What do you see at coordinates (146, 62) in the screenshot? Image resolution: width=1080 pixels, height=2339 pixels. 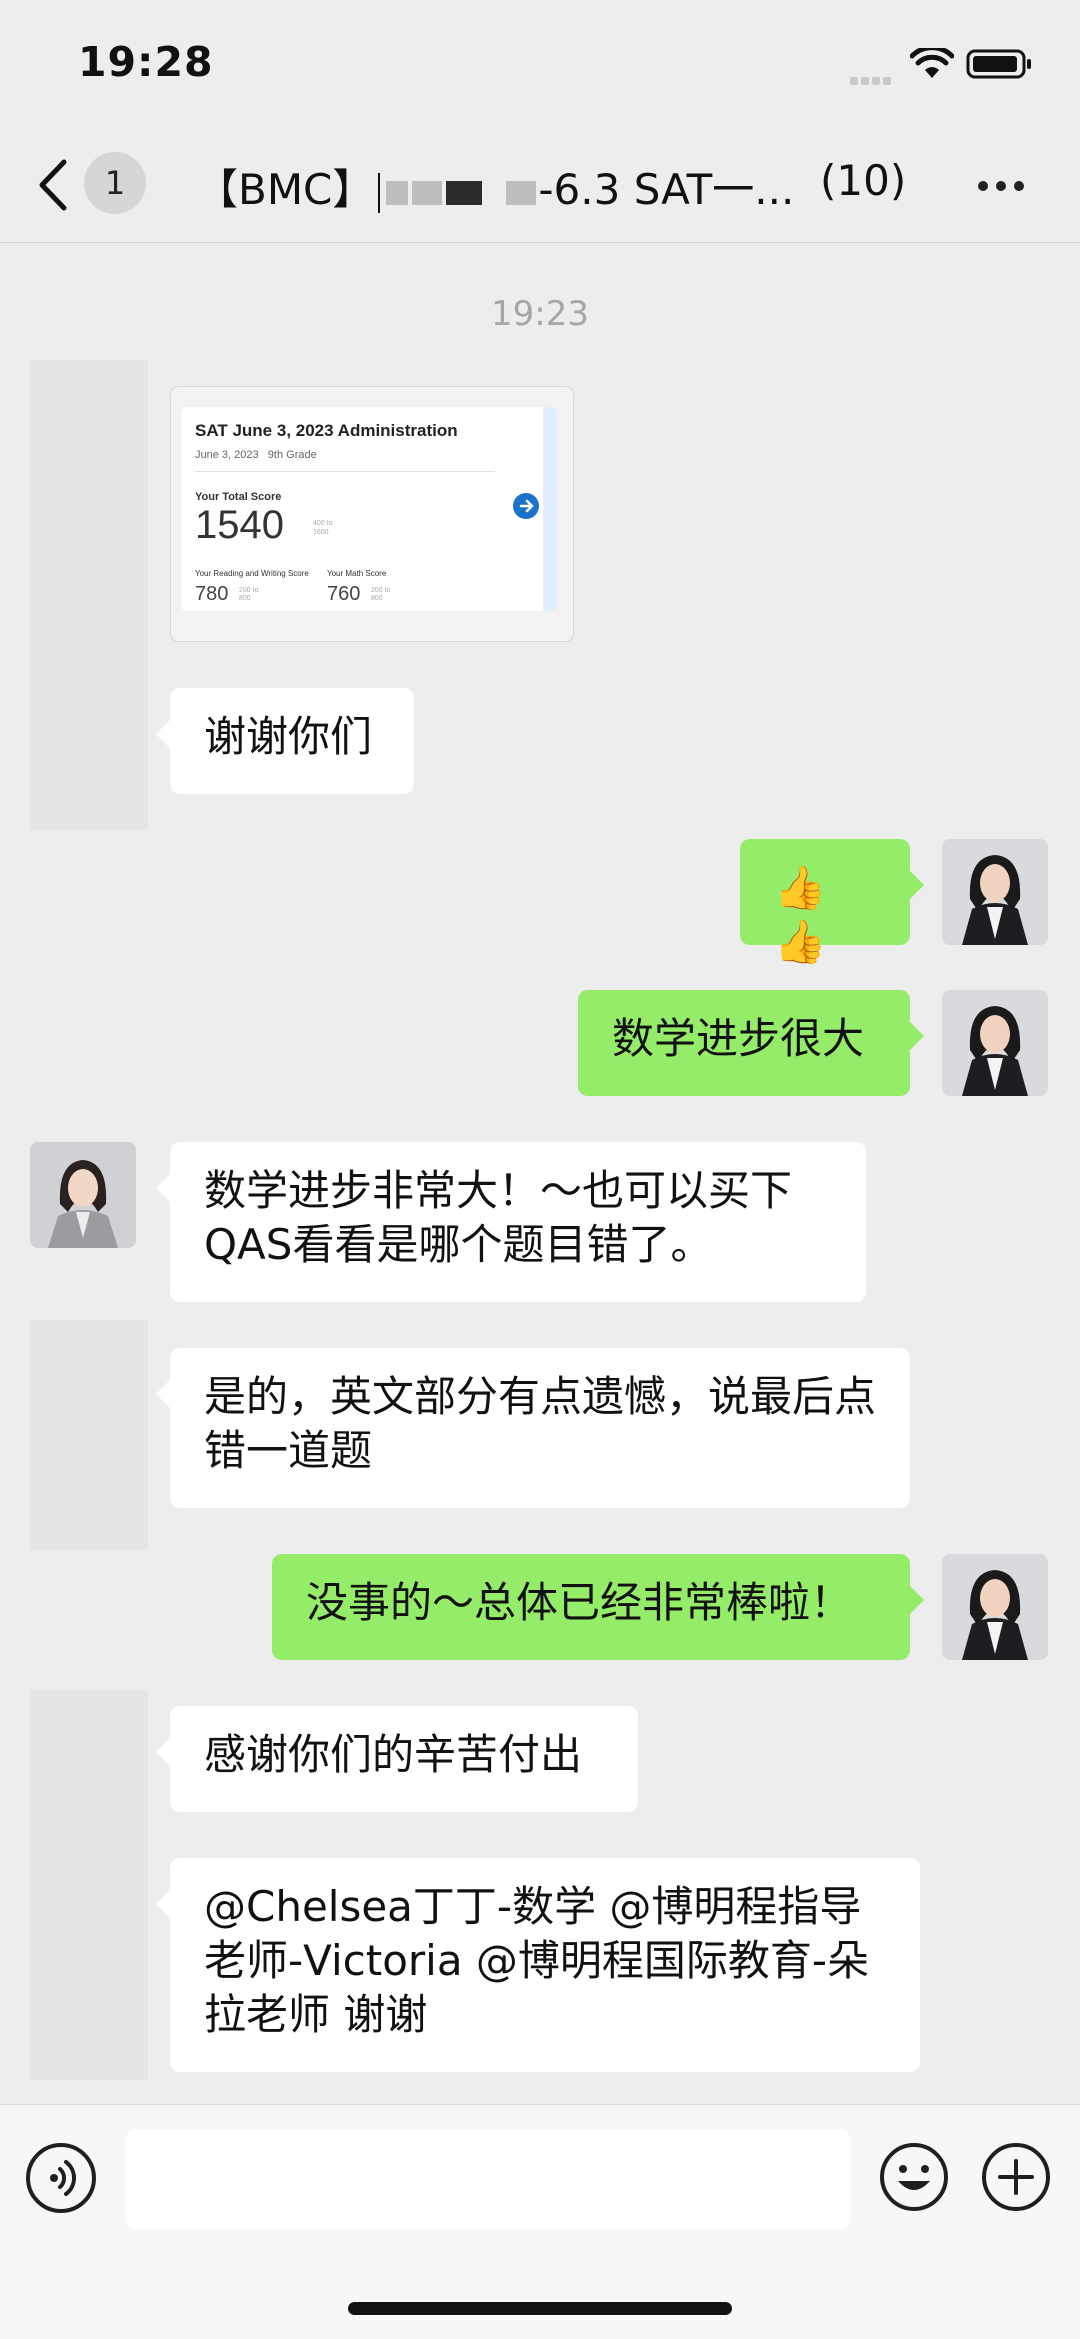 I see `status-time: 19:28` at bounding box center [146, 62].